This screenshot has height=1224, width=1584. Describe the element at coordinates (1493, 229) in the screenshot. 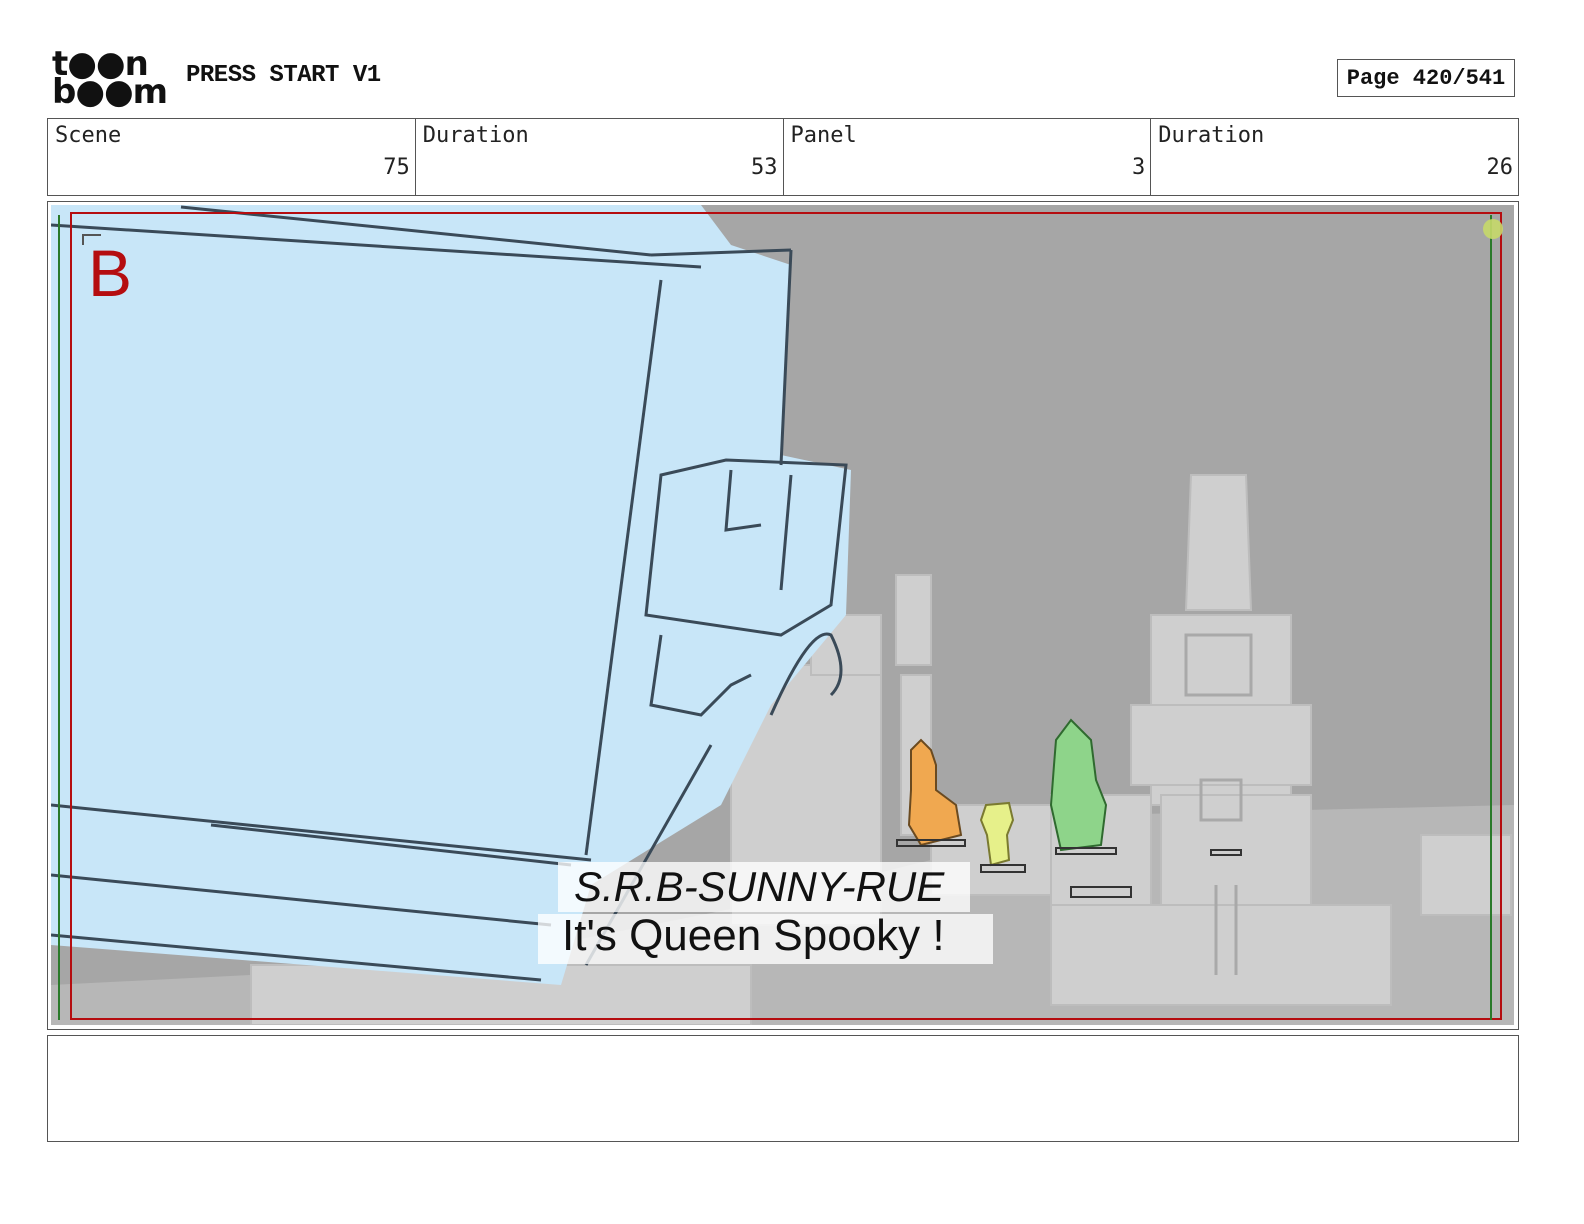

I see `corner-marker-dot` at that location.